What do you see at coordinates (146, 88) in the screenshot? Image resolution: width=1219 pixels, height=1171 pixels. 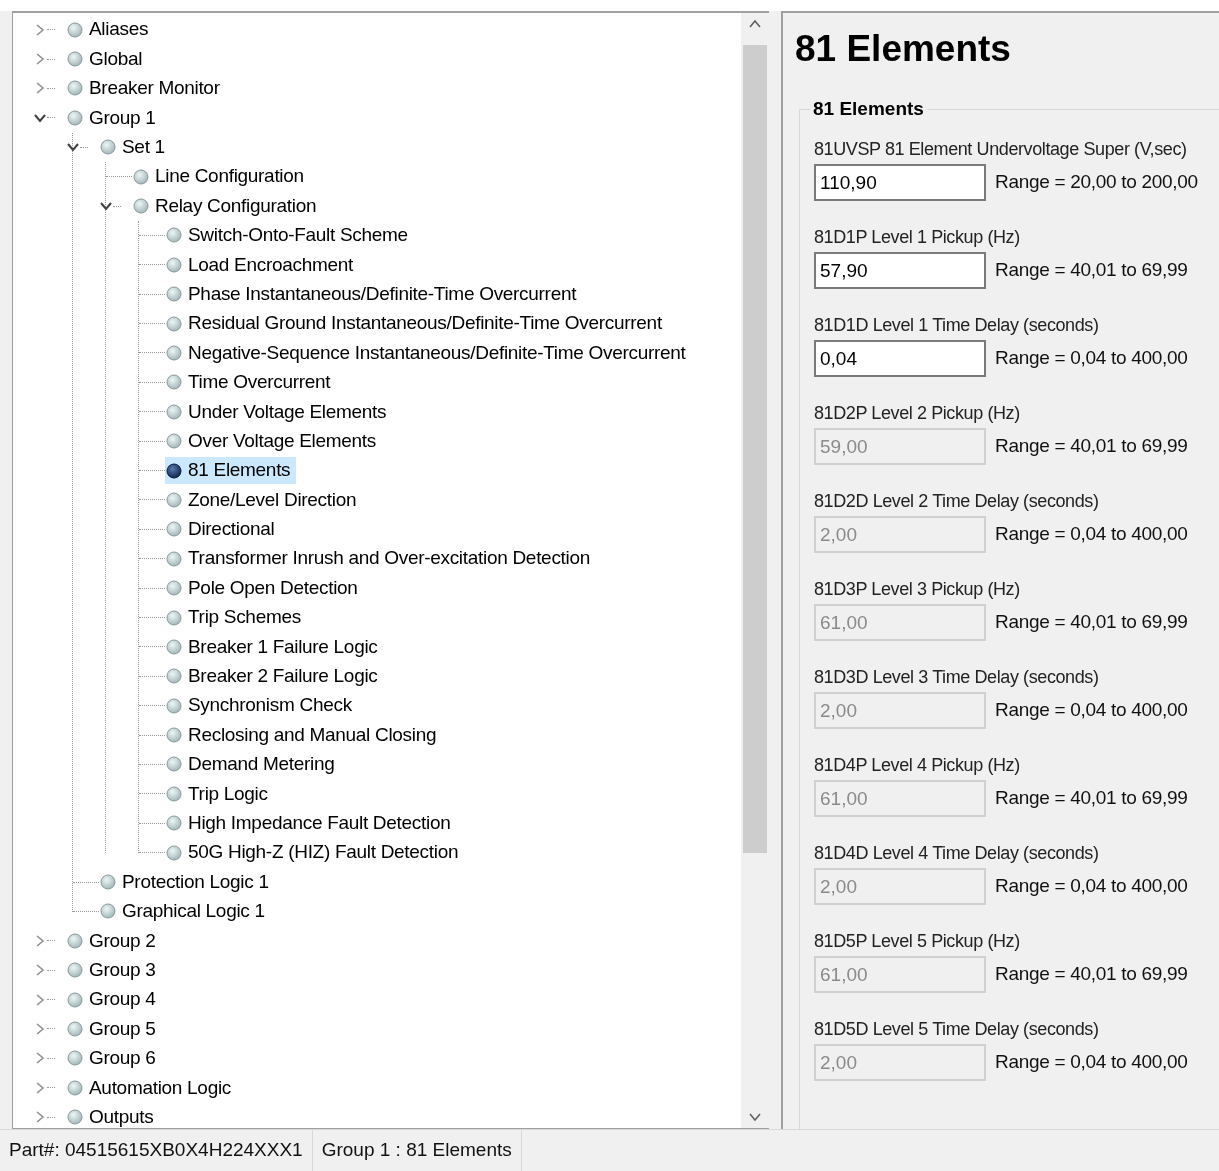 I see `tree-item: Breaker Monitor` at bounding box center [146, 88].